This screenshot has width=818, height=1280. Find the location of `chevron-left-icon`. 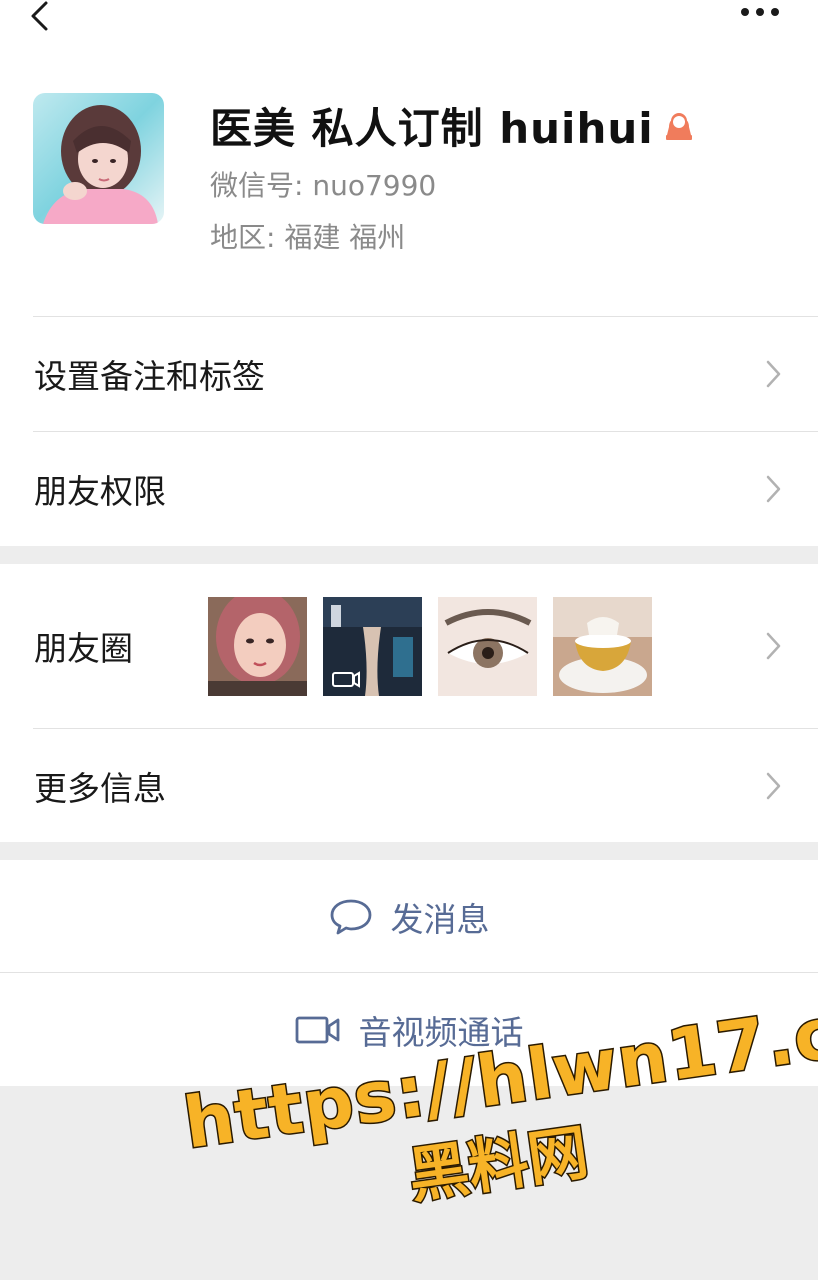

chevron-left-icon is located at coordinates (39, 16).